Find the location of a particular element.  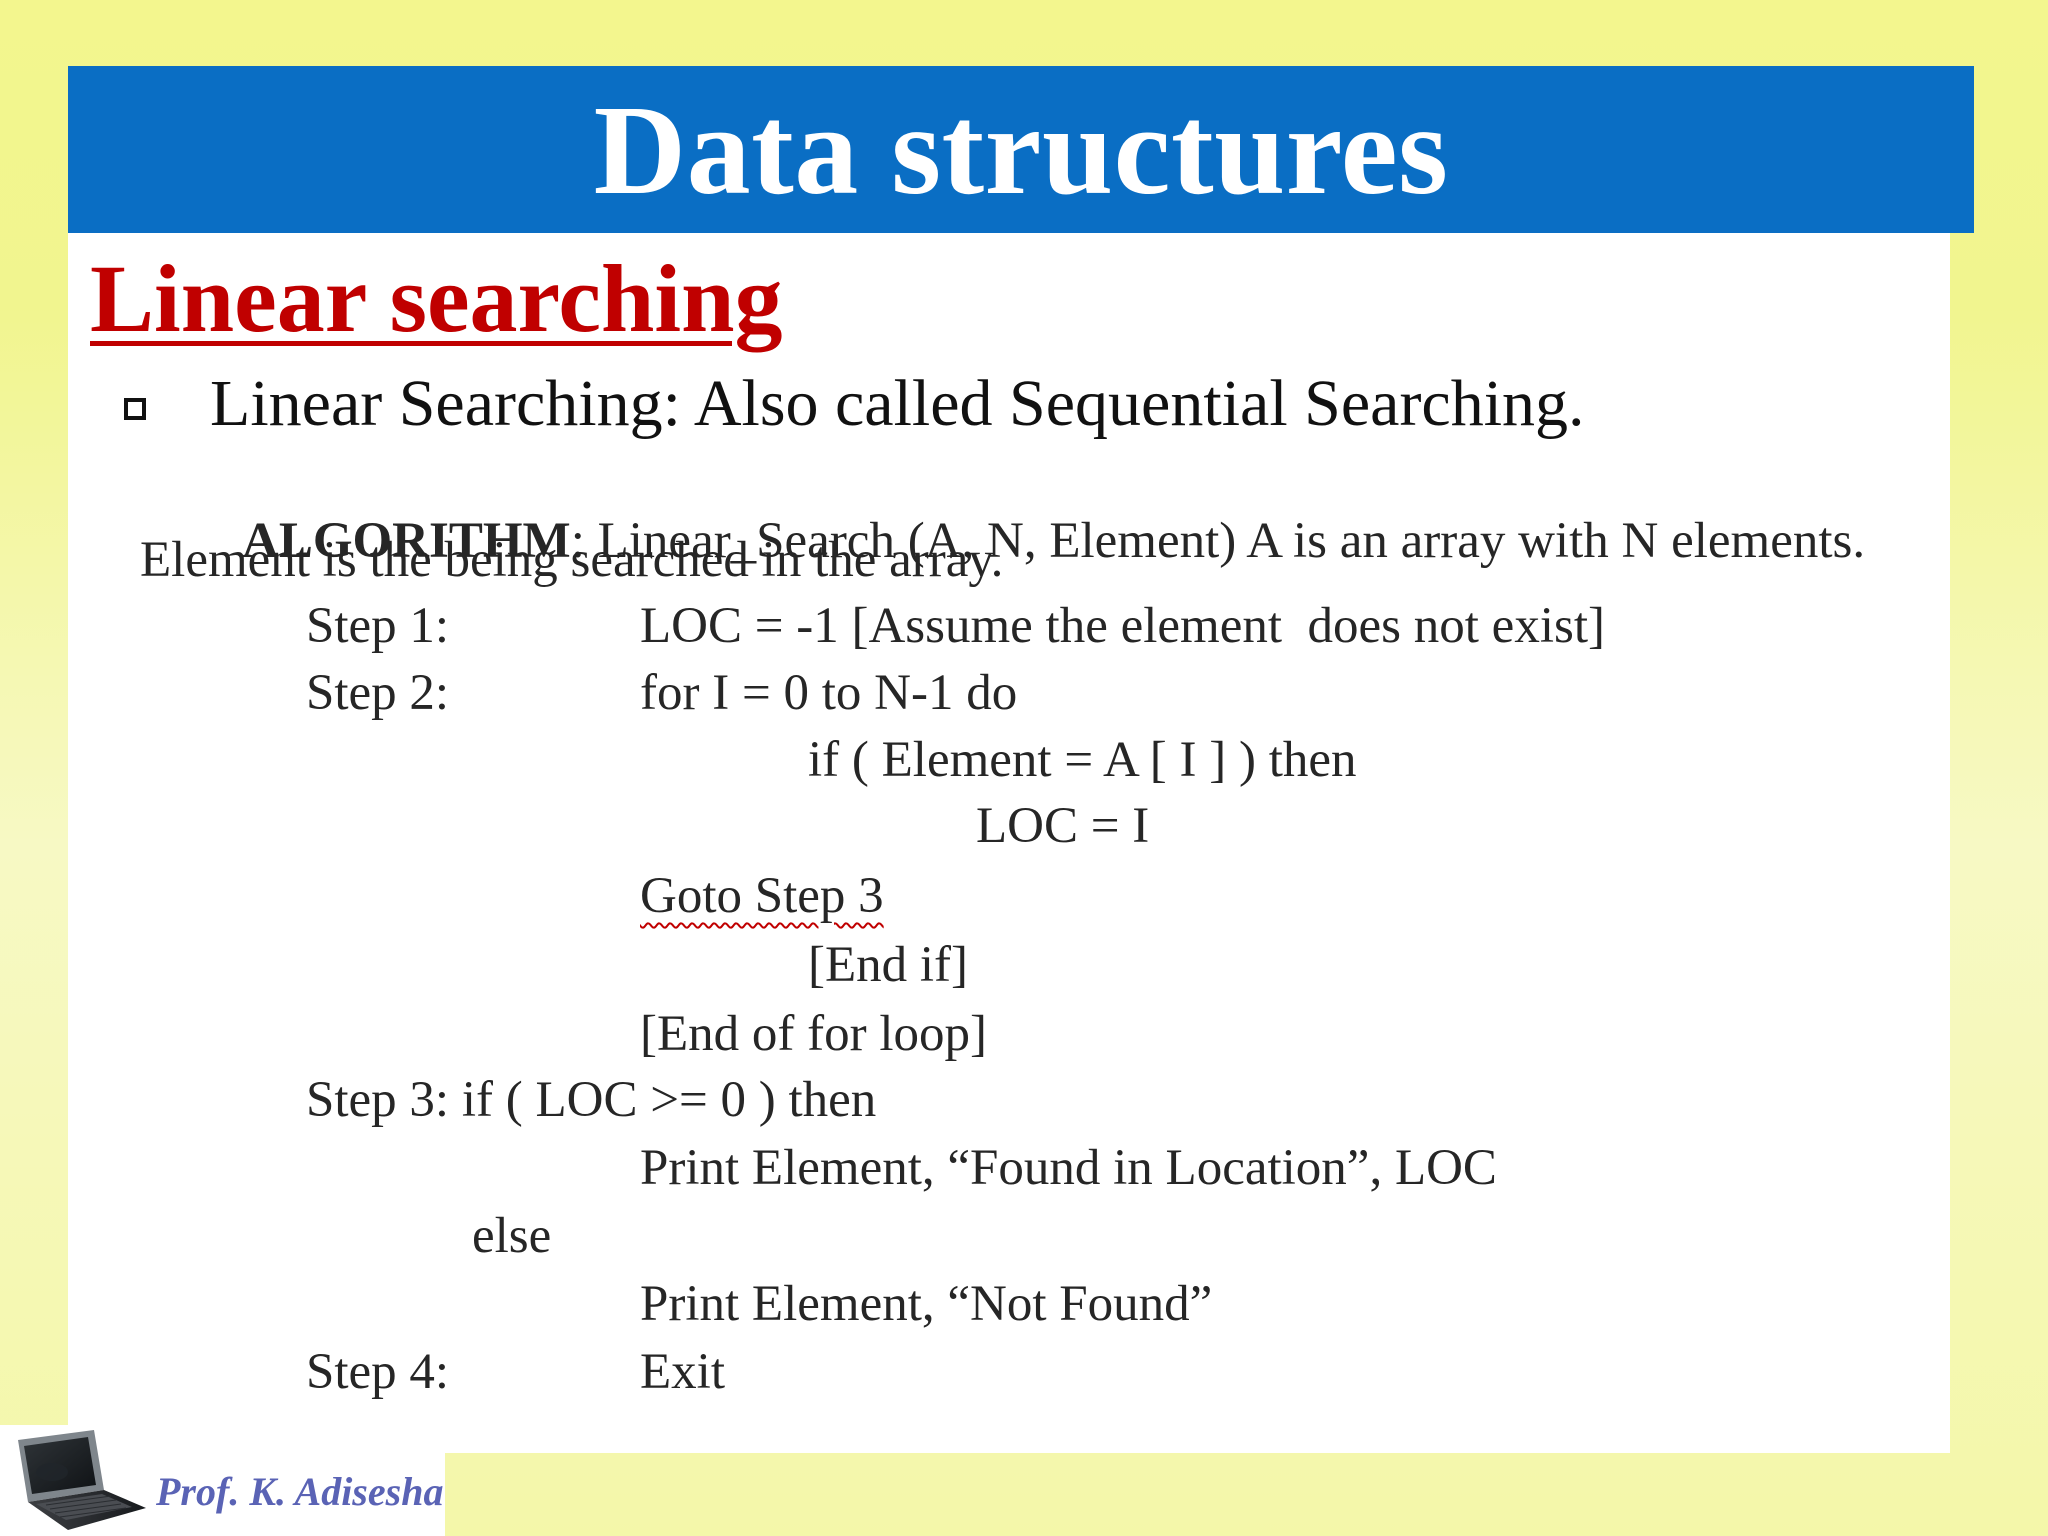

end-for-line: [End of for loop] is located at coordinates (813, 1034).